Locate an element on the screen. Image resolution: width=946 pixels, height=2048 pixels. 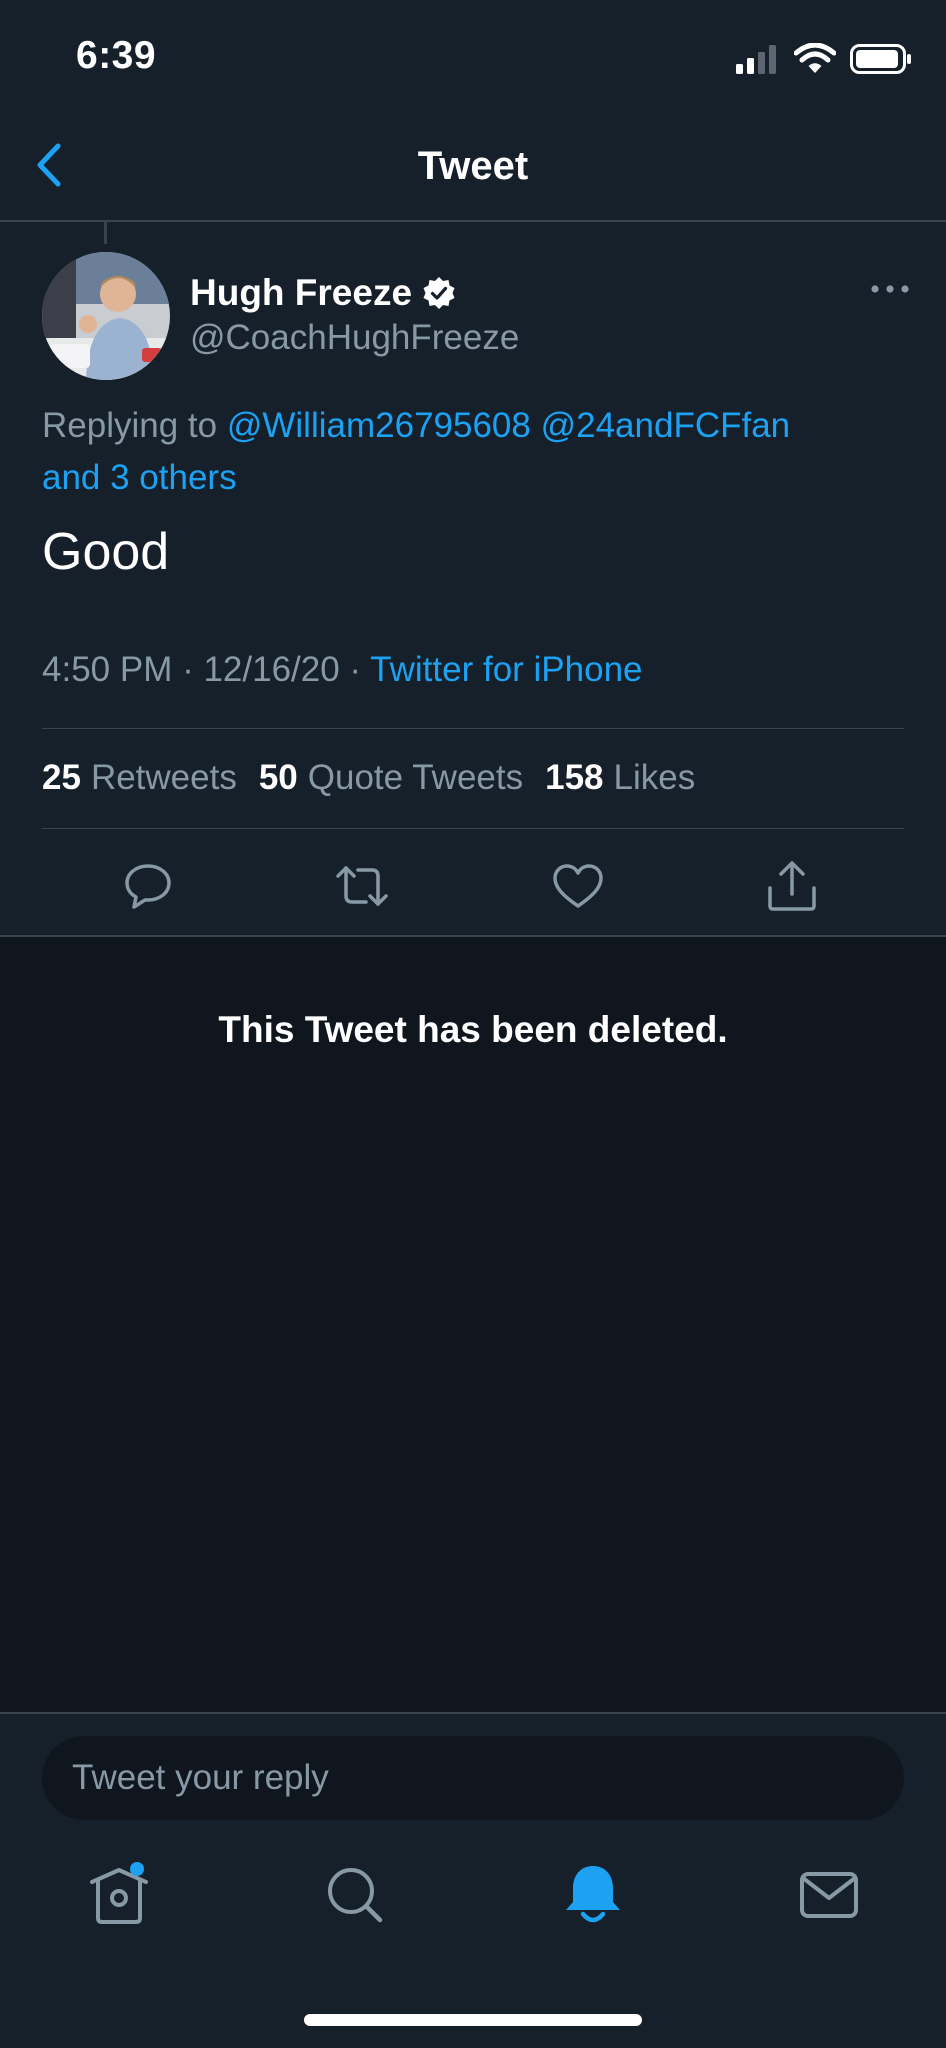
author-handle: @CoachHughFreeze is located at coordinates (354, 338).